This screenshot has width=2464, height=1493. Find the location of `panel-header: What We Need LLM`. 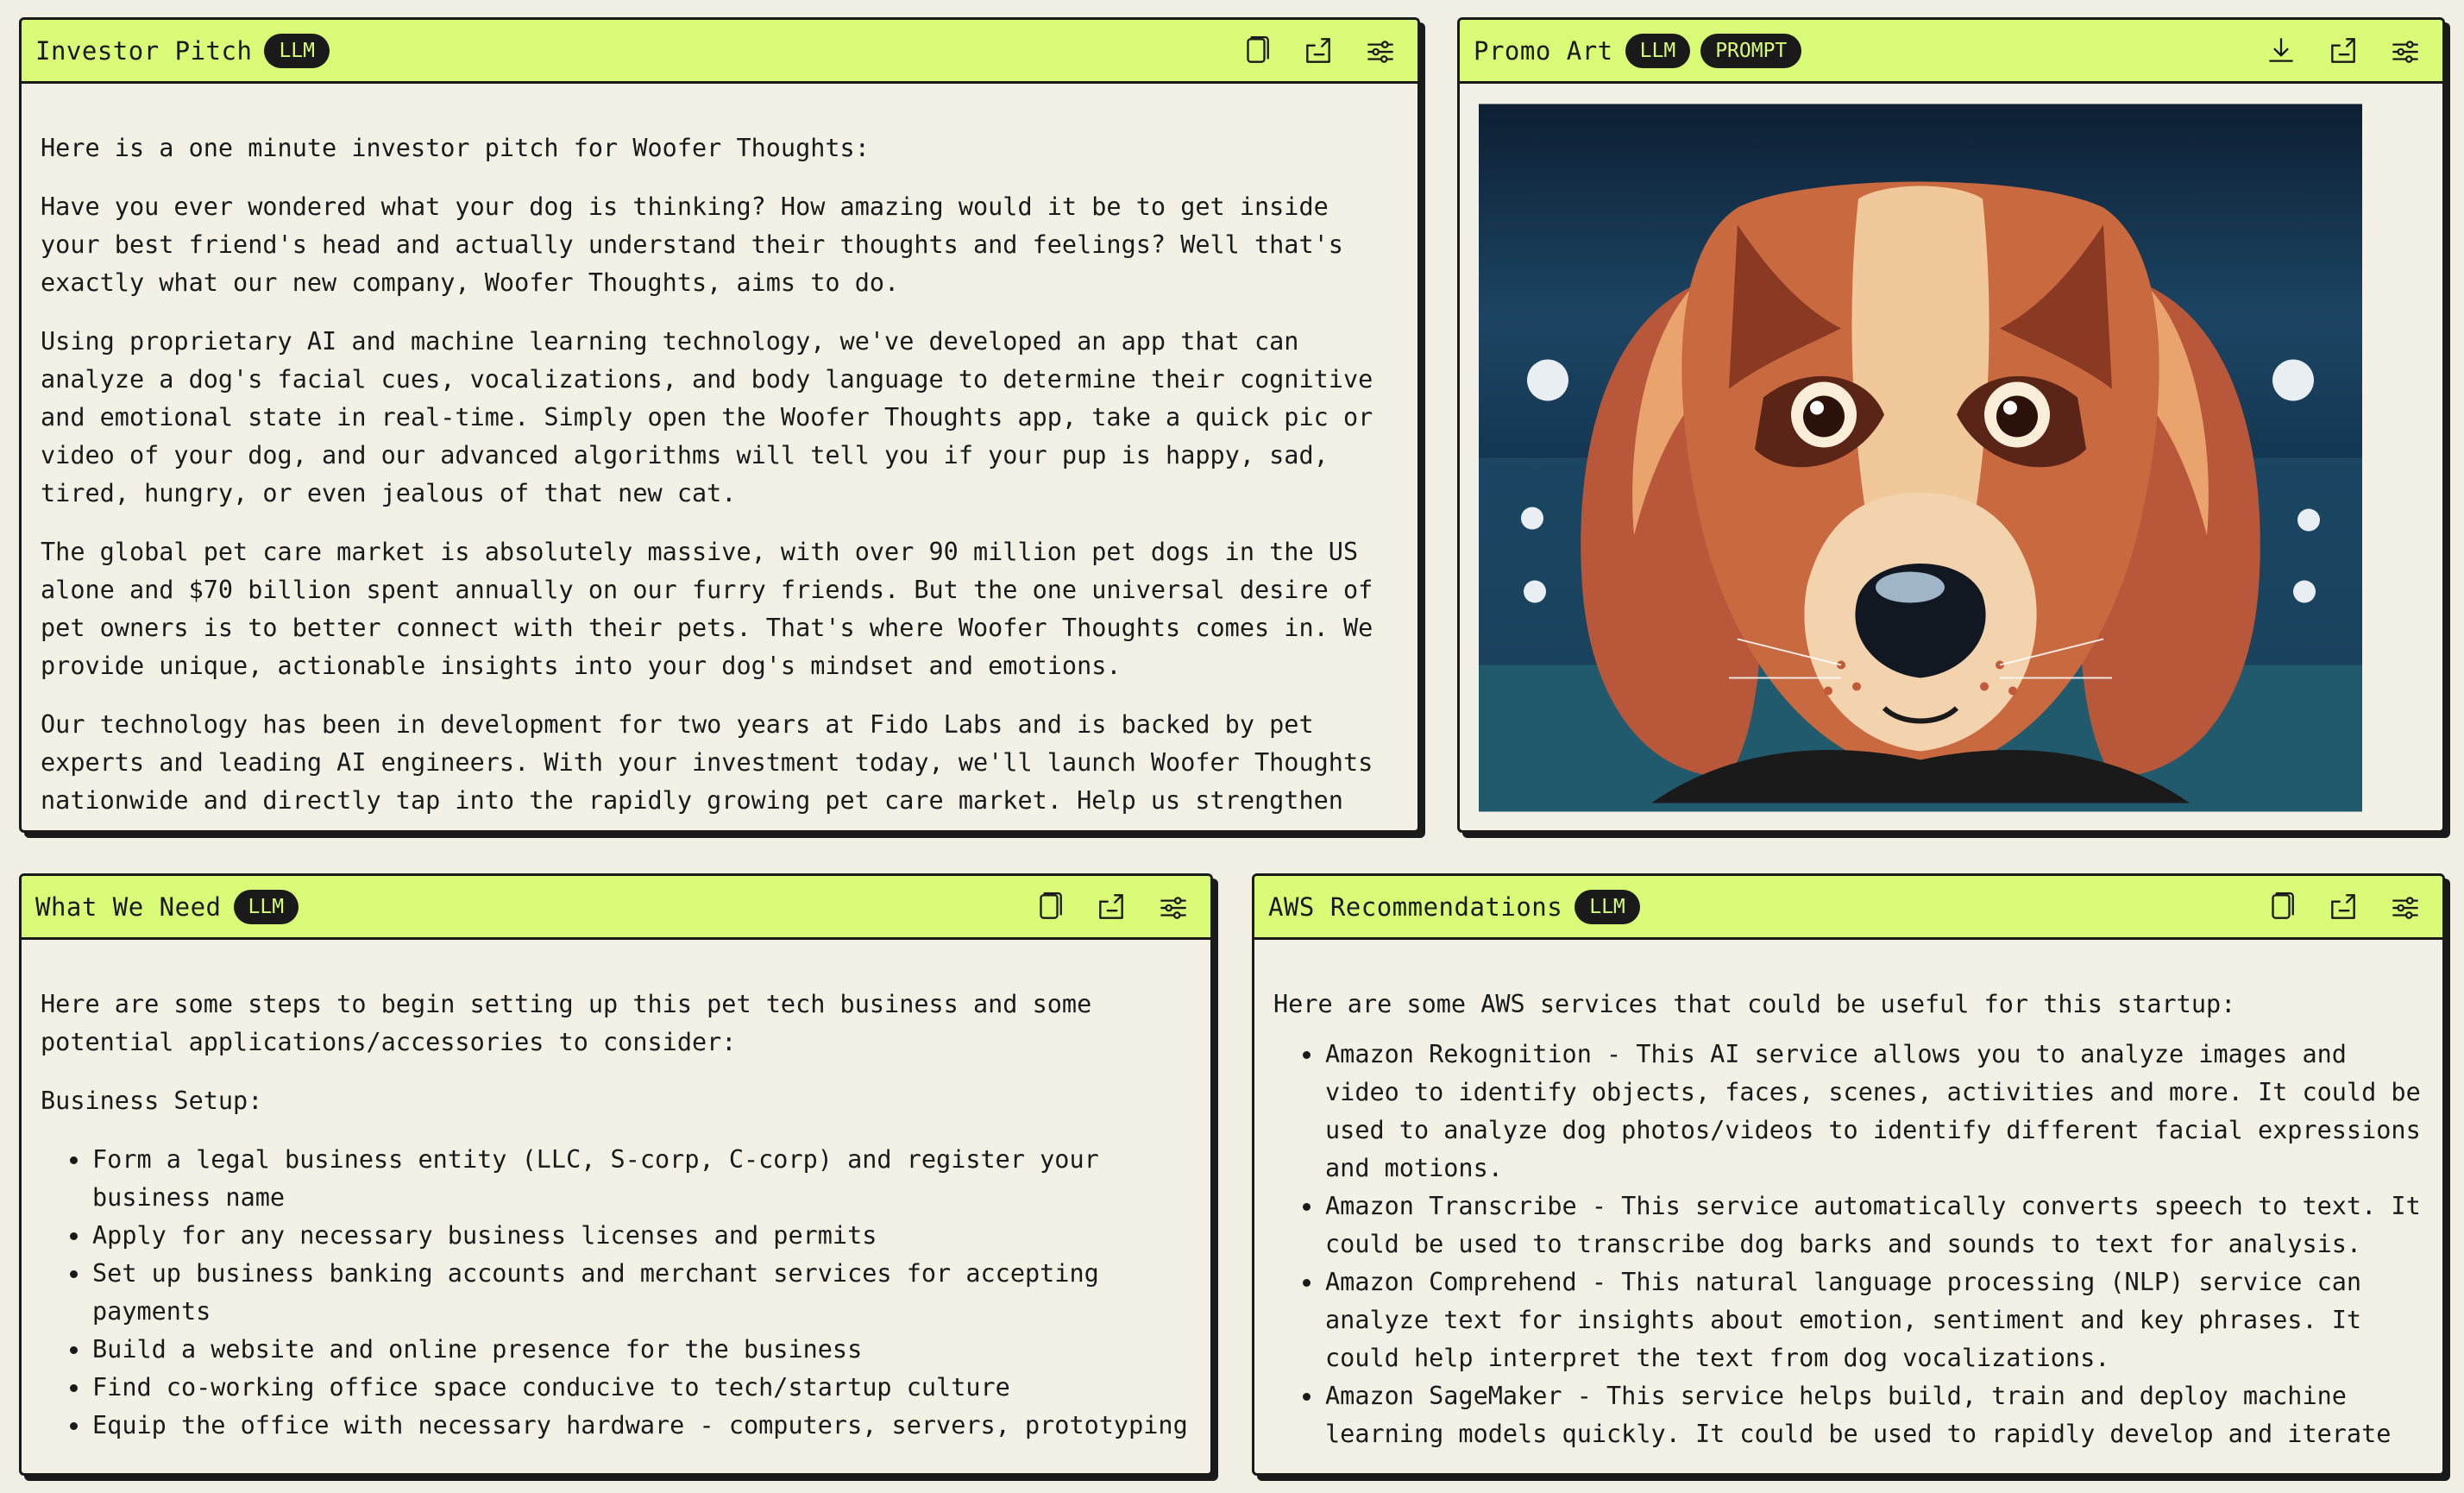

panel-header: What We Need LLM is located at coordinates (616, 908).